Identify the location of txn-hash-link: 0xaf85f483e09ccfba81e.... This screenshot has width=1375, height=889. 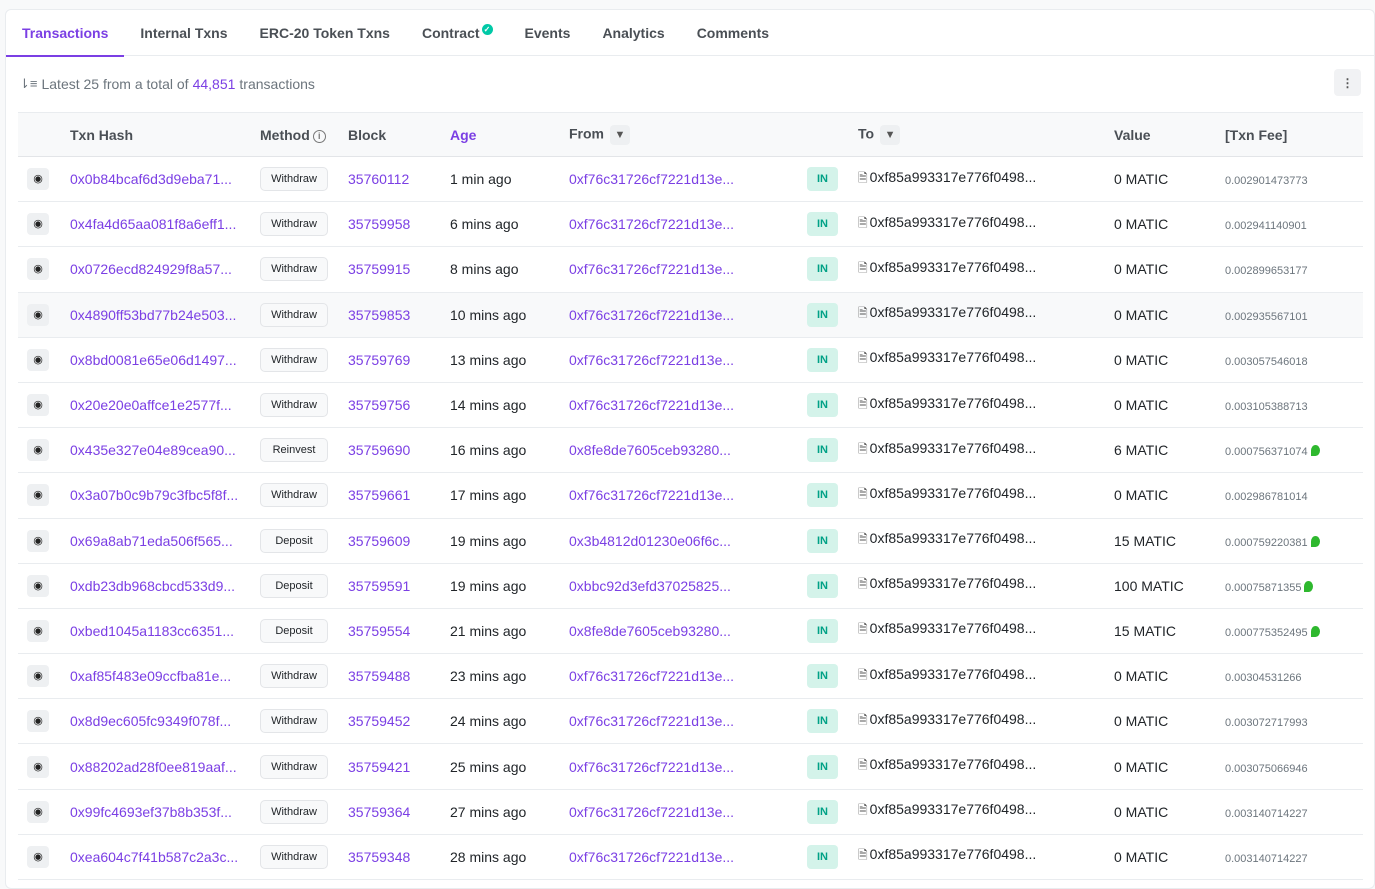
(150, 676).